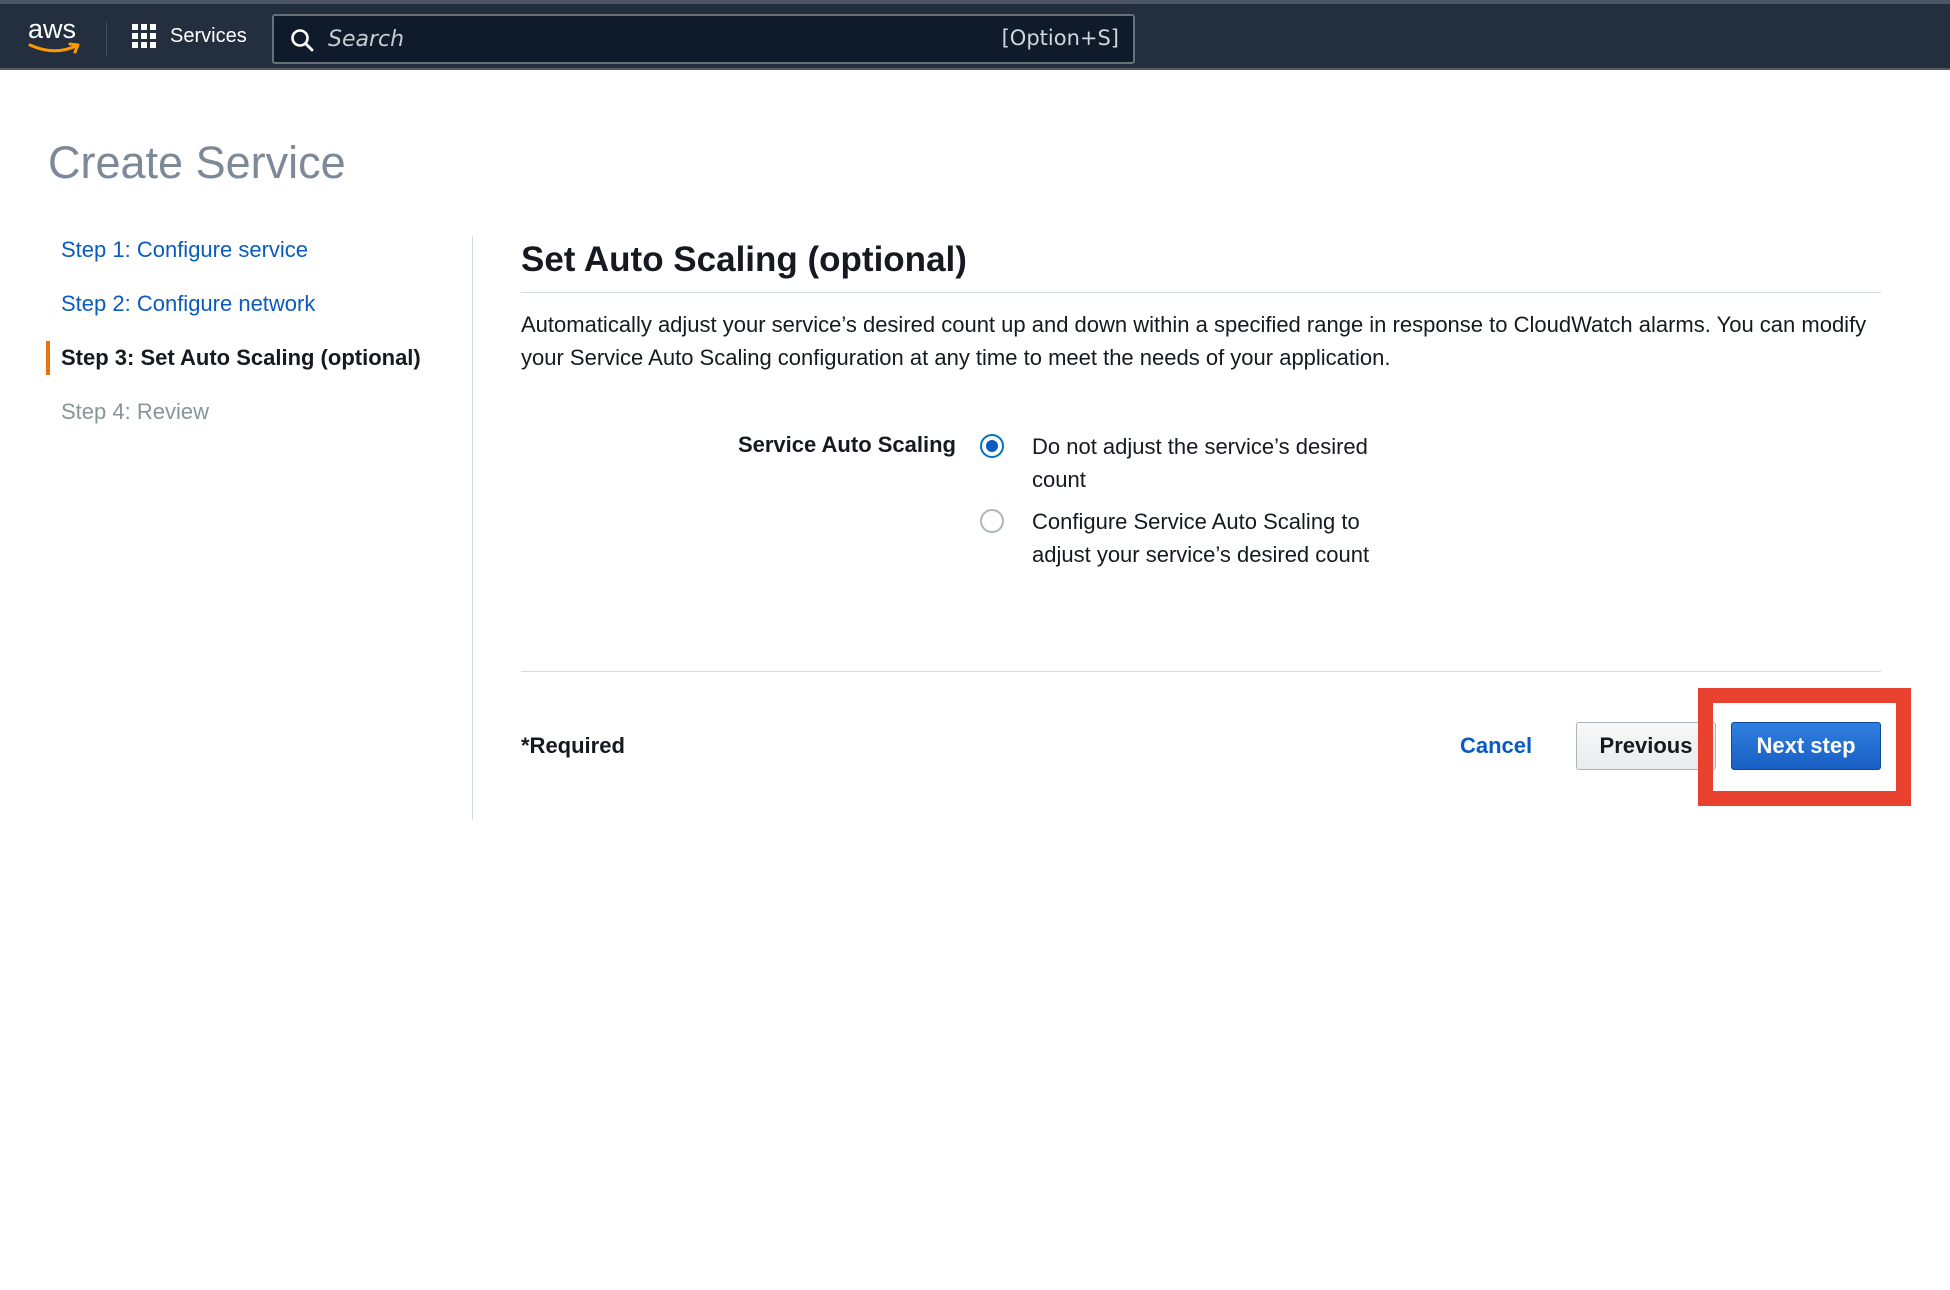  I want to click on step-2-configure-network-link: Step 2: Configure network, so click(256, 311).